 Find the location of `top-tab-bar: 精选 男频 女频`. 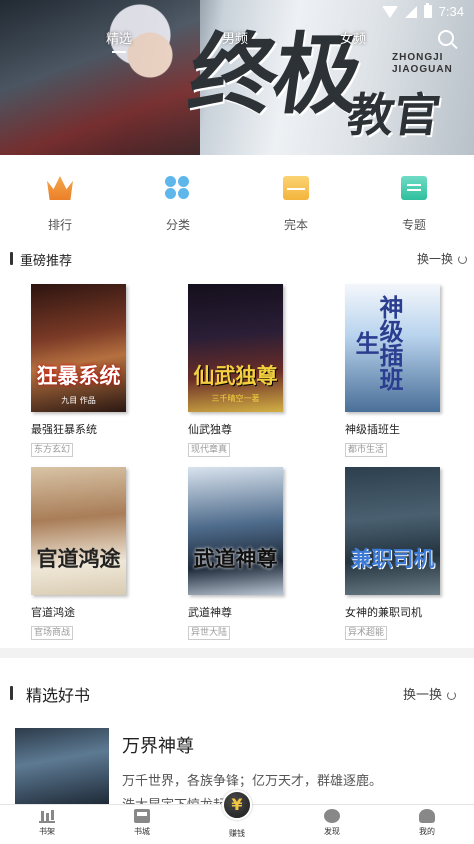

top-tab-bar: 精选 男频 女频 is located at coordinates (237, 40).